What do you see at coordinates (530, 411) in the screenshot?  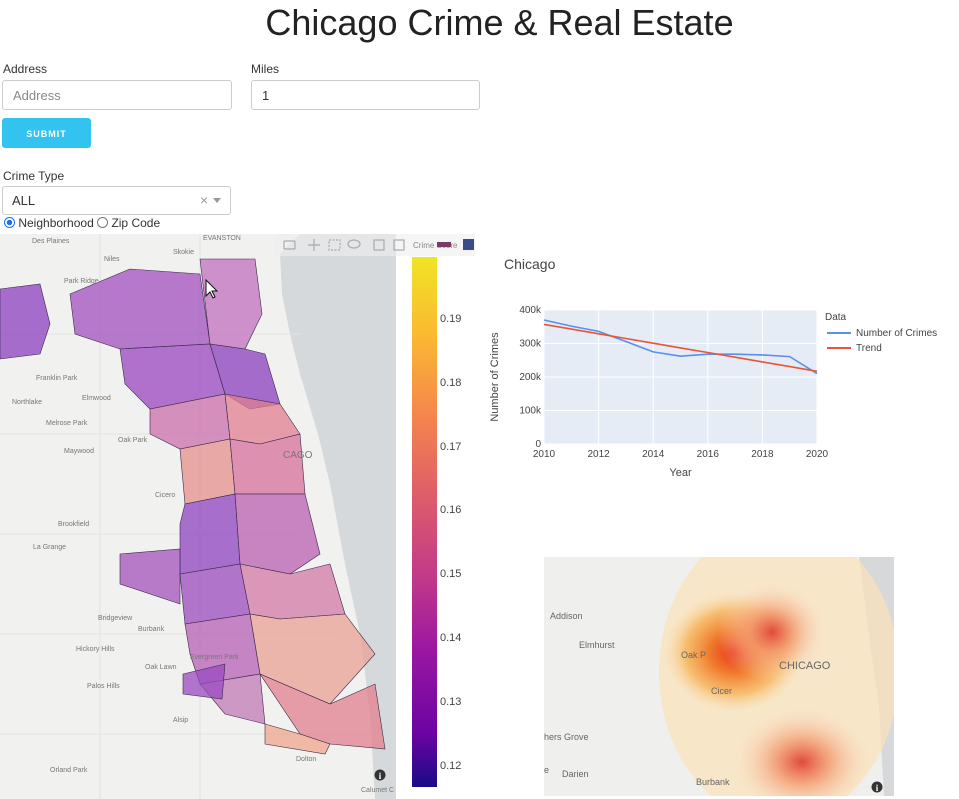 I see `y-tick-label: 100k` at bounding box center [530, 411].